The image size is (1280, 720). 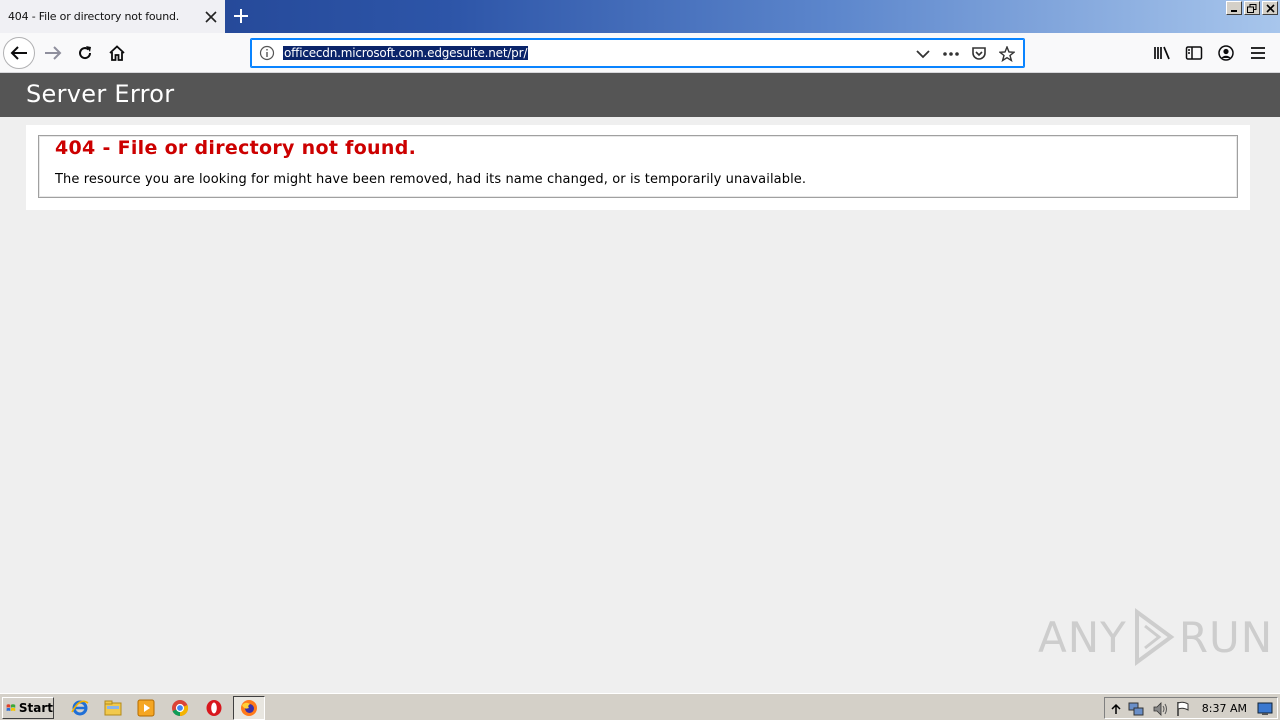 I want to click on show-hidden-icons-icon, so click(x=1116, y=709).